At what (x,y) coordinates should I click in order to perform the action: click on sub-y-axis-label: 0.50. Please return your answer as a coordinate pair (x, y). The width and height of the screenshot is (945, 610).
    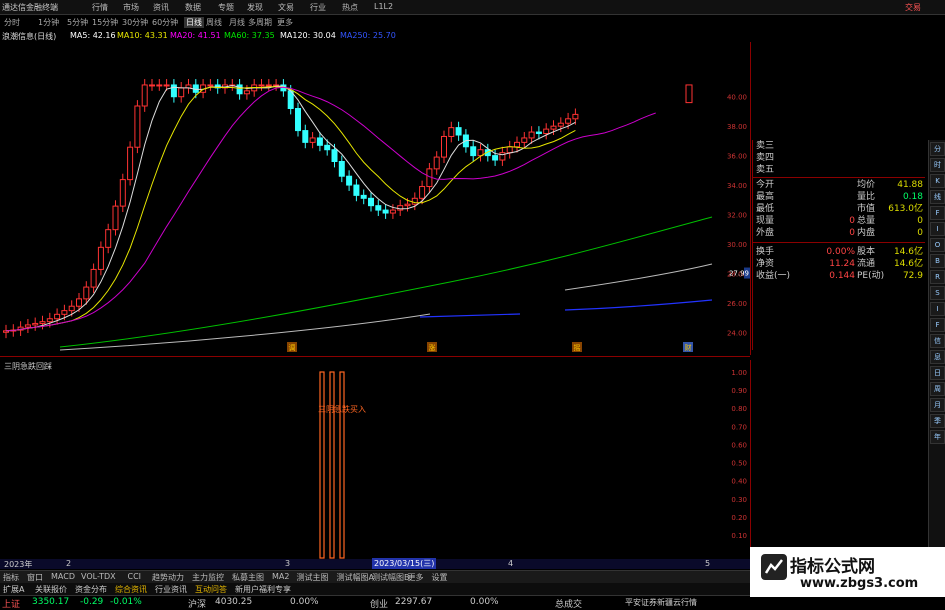
    Looking at the image, I should click on (739, 464).